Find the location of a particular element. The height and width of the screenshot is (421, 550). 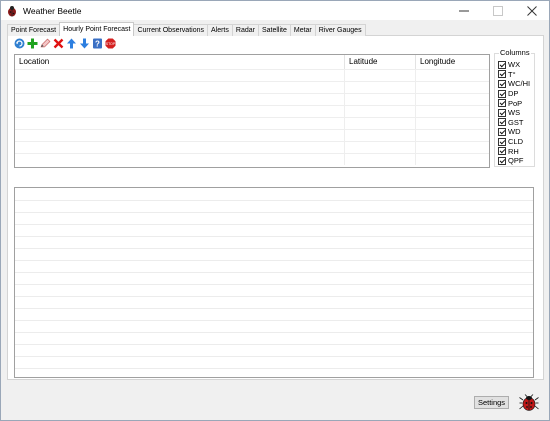

move-down-icon is located at coordinates (84, 43).